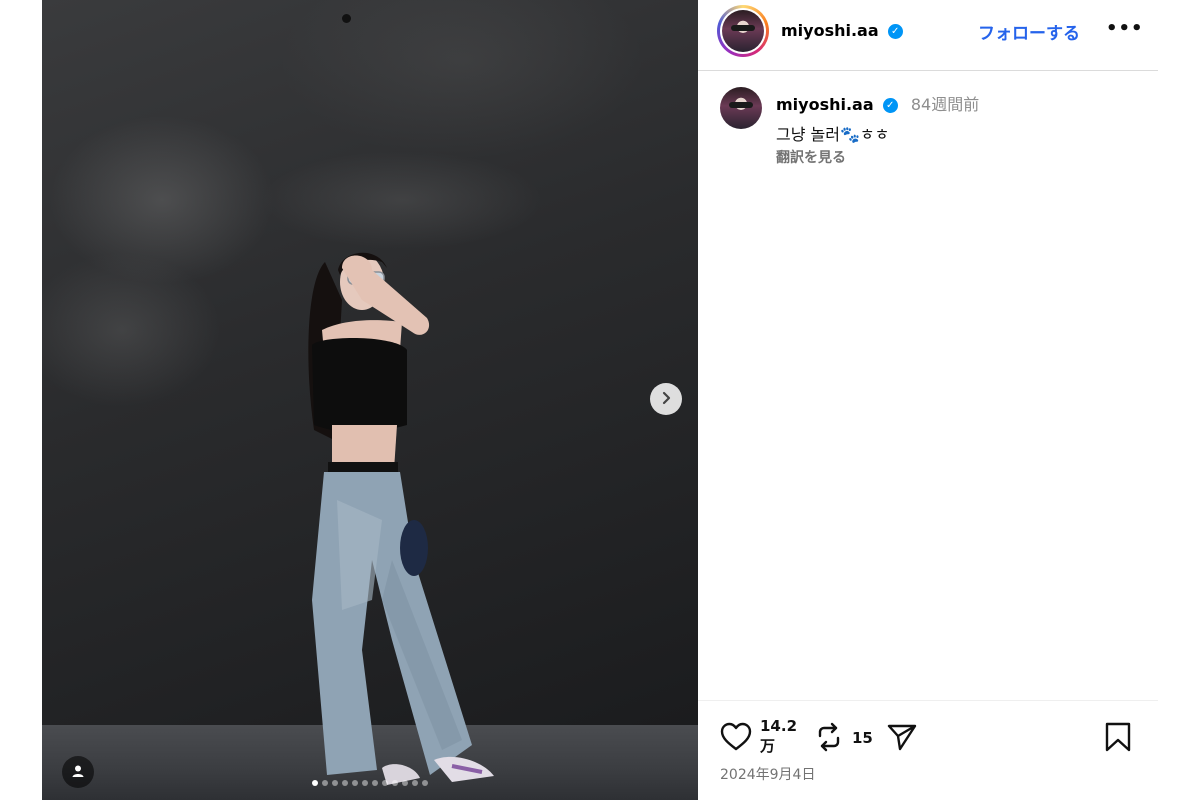 The image size is (1200, 800). What do you see at coordinates (741, 108) in the screenshot?
I see `caption-avatar` at bounding box center [741, 108].